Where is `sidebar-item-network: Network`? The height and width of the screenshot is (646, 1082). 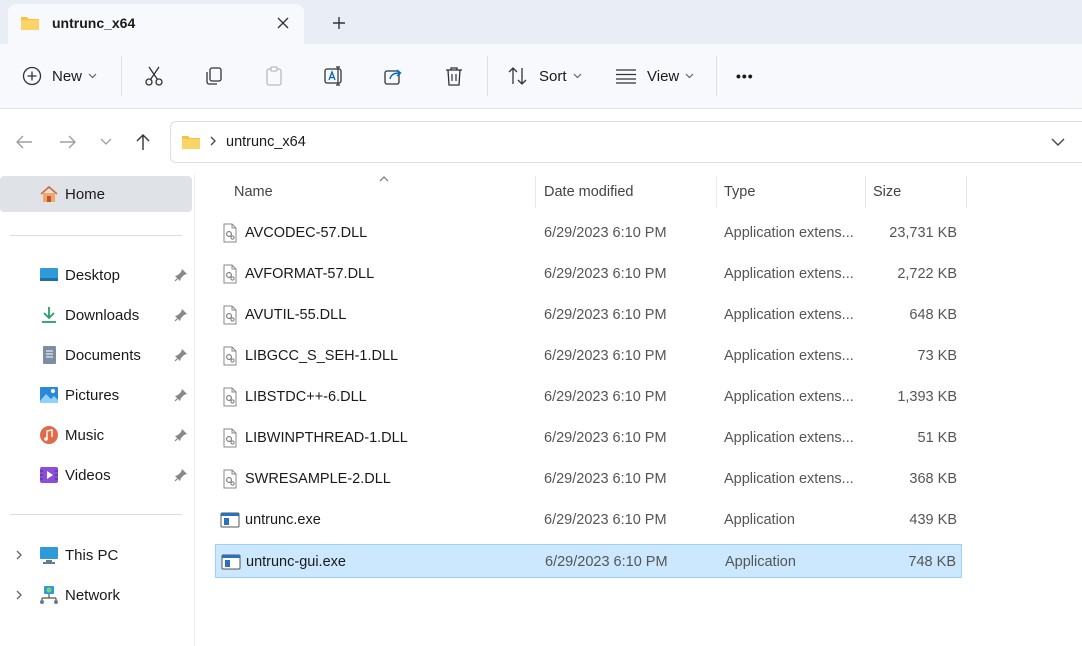
sidebar-item-network: Network is located at coordinates (96, 595).